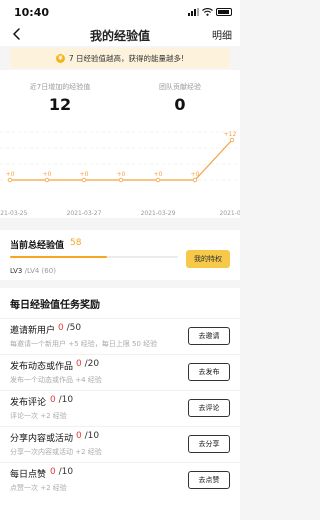 This screenshot has width=320, height=520. I want to click on status-indicators, so click(210, 12).